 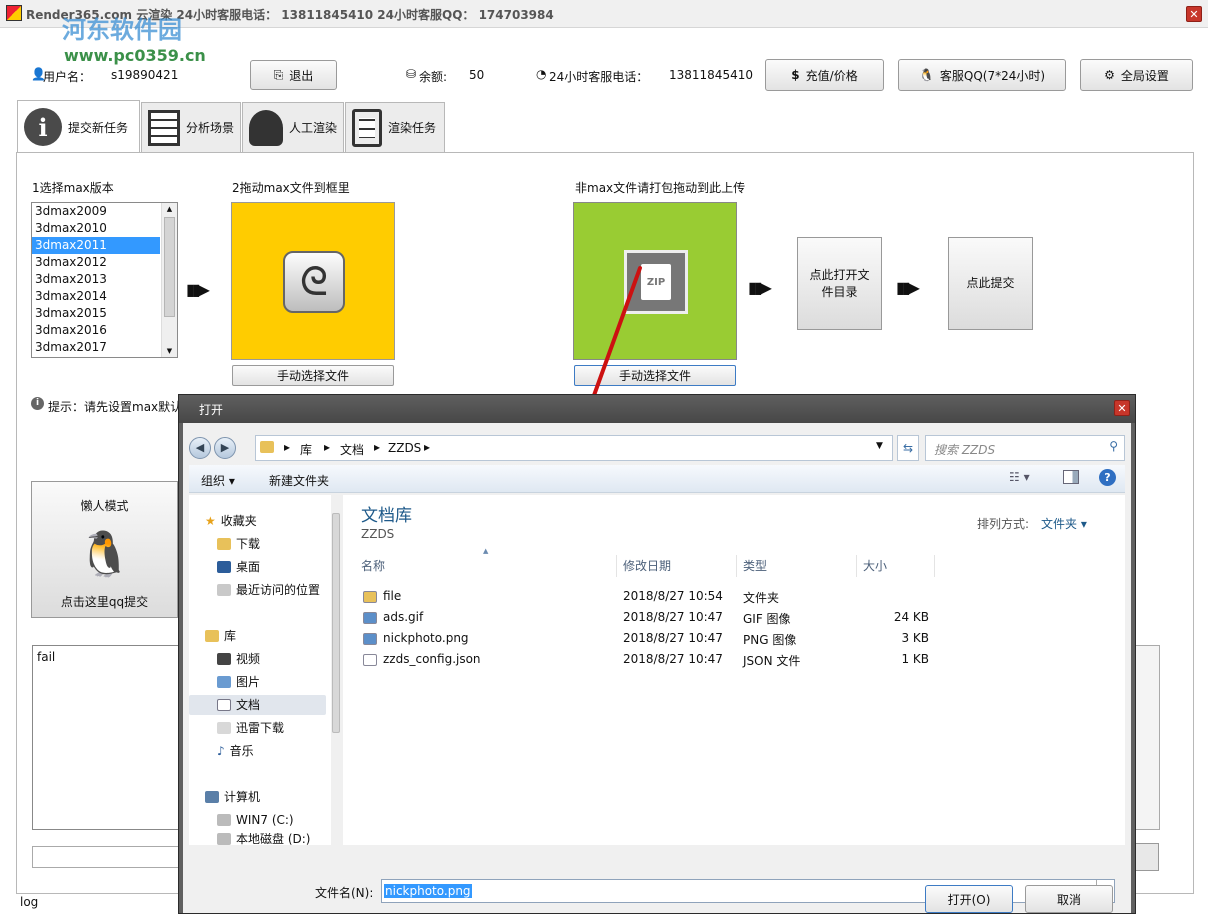 I want to click on search-icon: ⚲, so click(x=1113, y=446).